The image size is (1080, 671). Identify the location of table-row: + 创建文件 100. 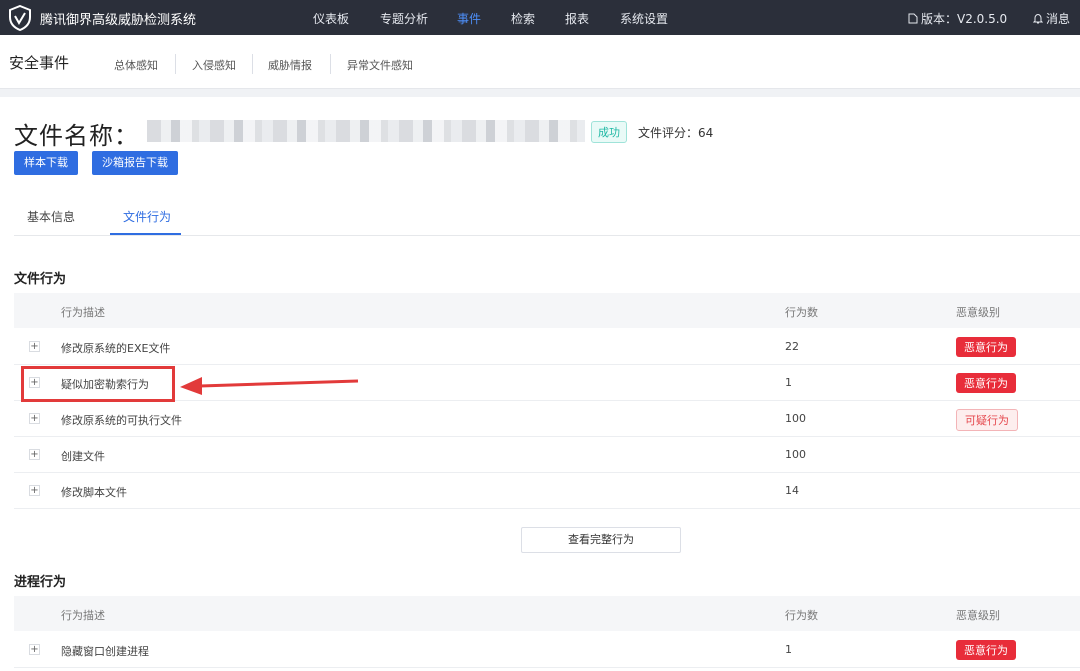
(547, 455).